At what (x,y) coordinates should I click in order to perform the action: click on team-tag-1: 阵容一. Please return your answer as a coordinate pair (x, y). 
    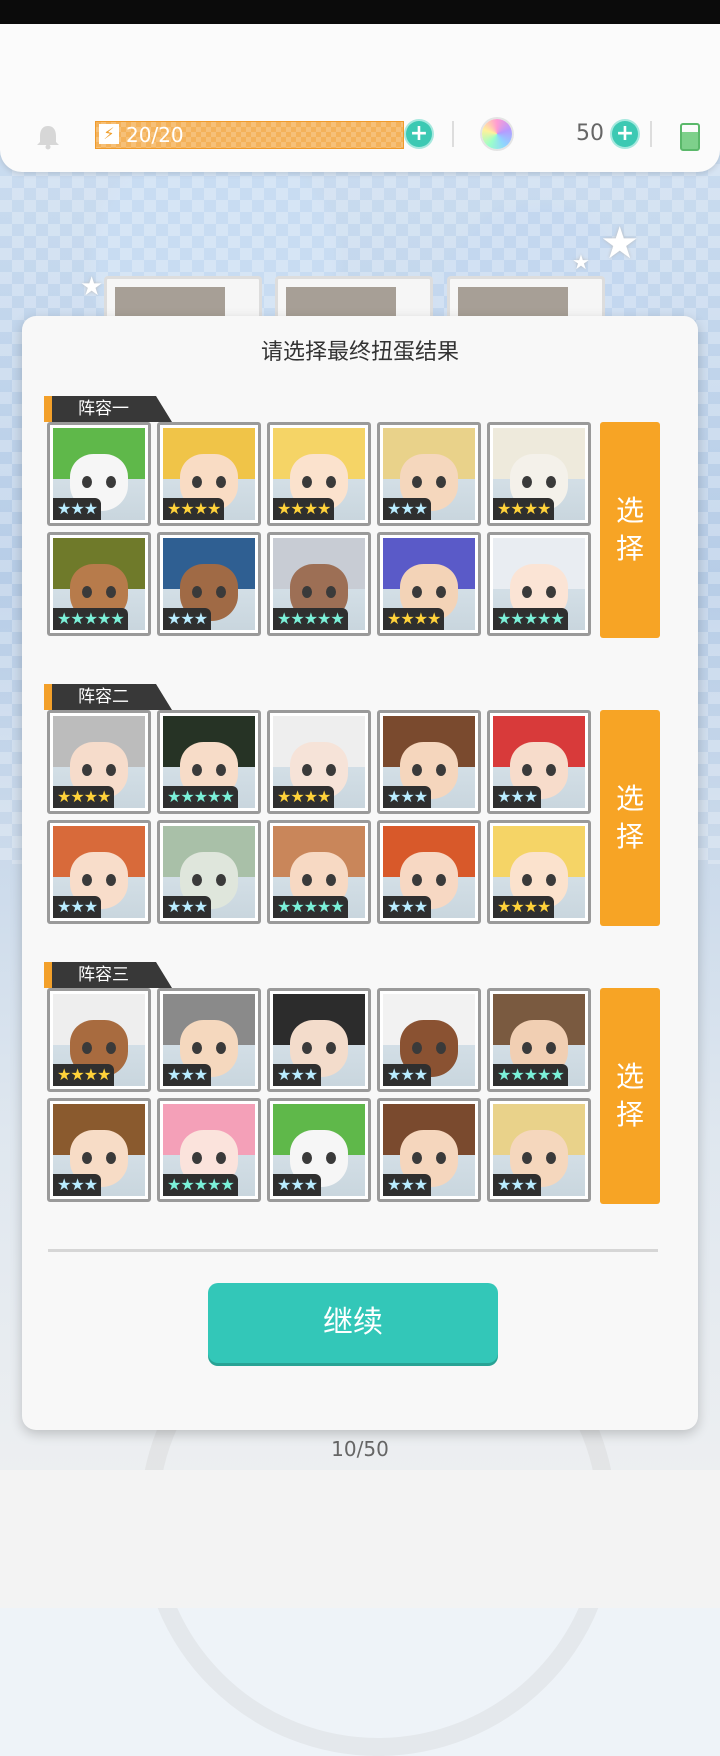
    Looking at the image, I should click on (108, 409).